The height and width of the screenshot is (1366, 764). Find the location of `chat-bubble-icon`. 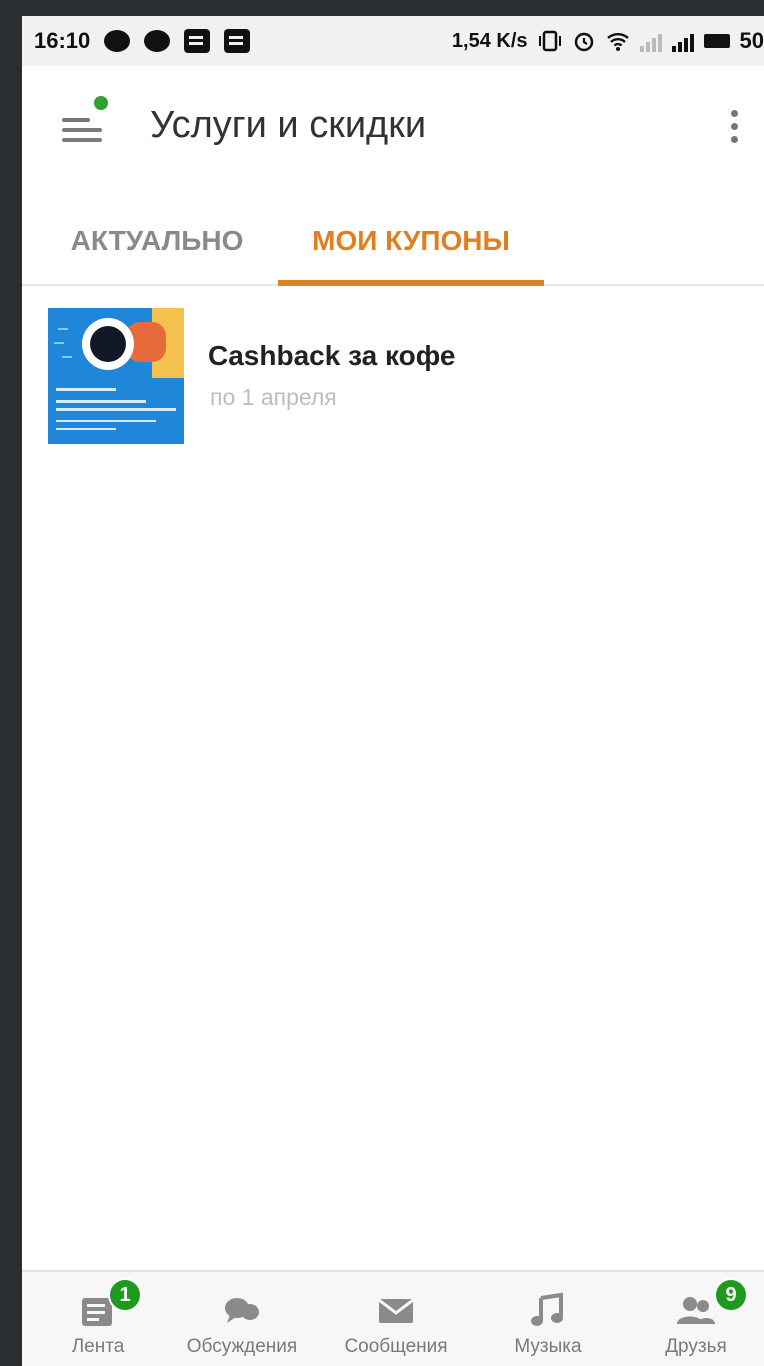

chat-bubble-icon is located at coordinates (117, 41).